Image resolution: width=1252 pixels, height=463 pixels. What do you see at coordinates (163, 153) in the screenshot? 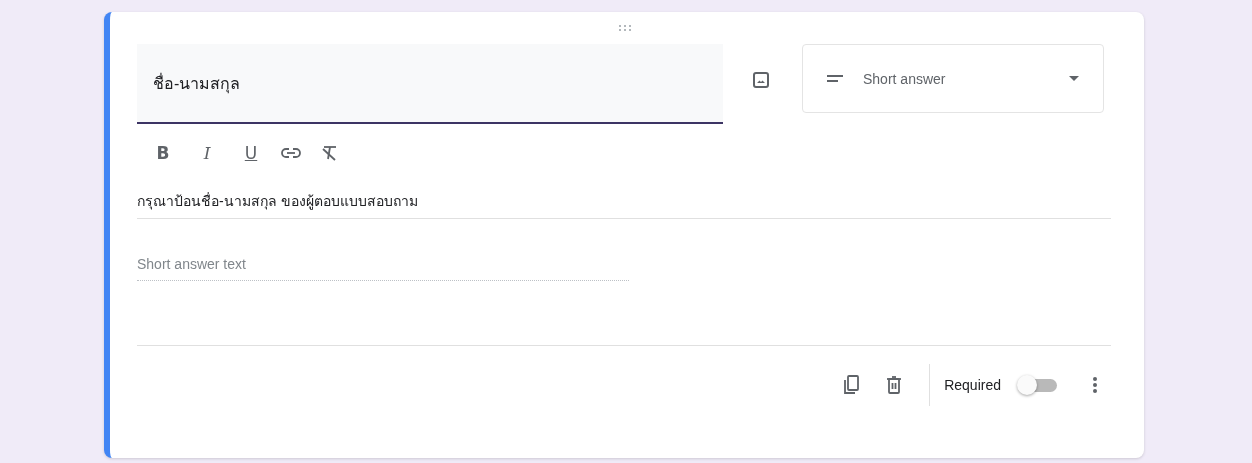
I see `bold-button: B` at bounding box center [163, 153].